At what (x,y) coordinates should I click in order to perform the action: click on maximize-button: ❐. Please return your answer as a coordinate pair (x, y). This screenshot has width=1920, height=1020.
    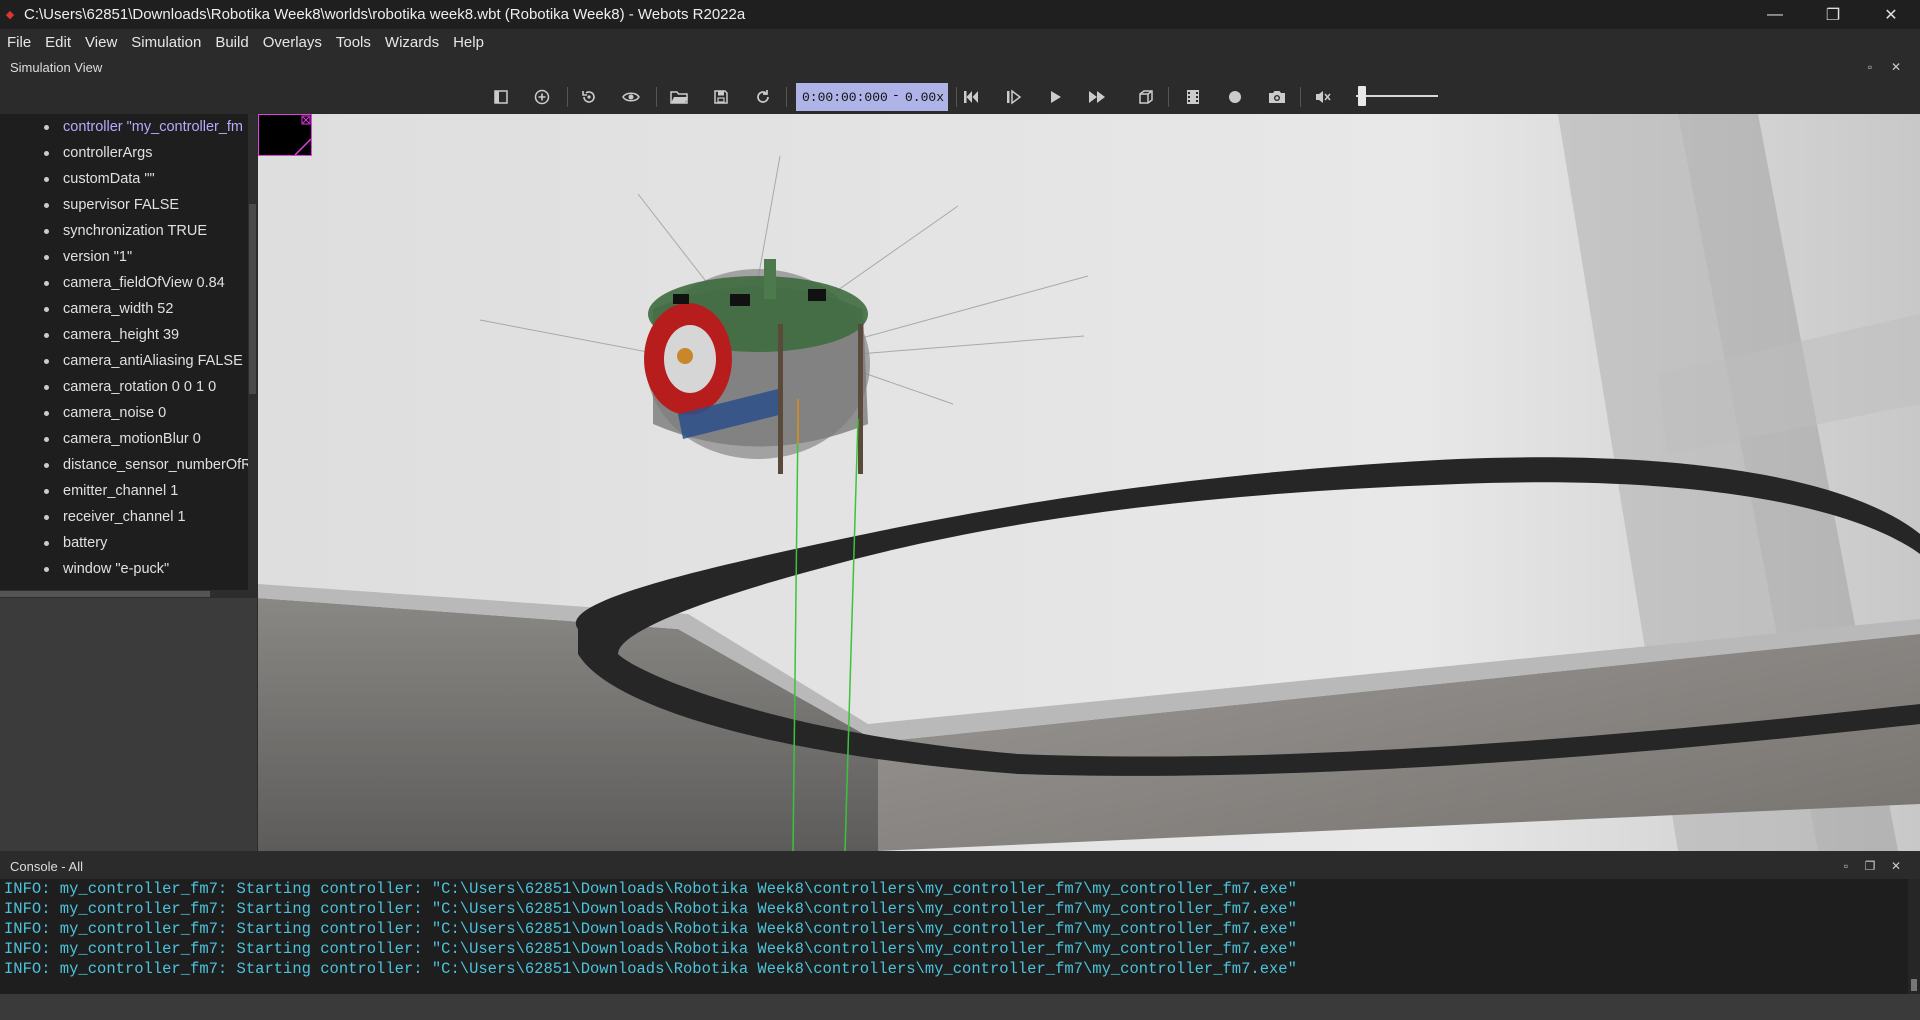
    Looking at the image, I should click on (1833, 14).